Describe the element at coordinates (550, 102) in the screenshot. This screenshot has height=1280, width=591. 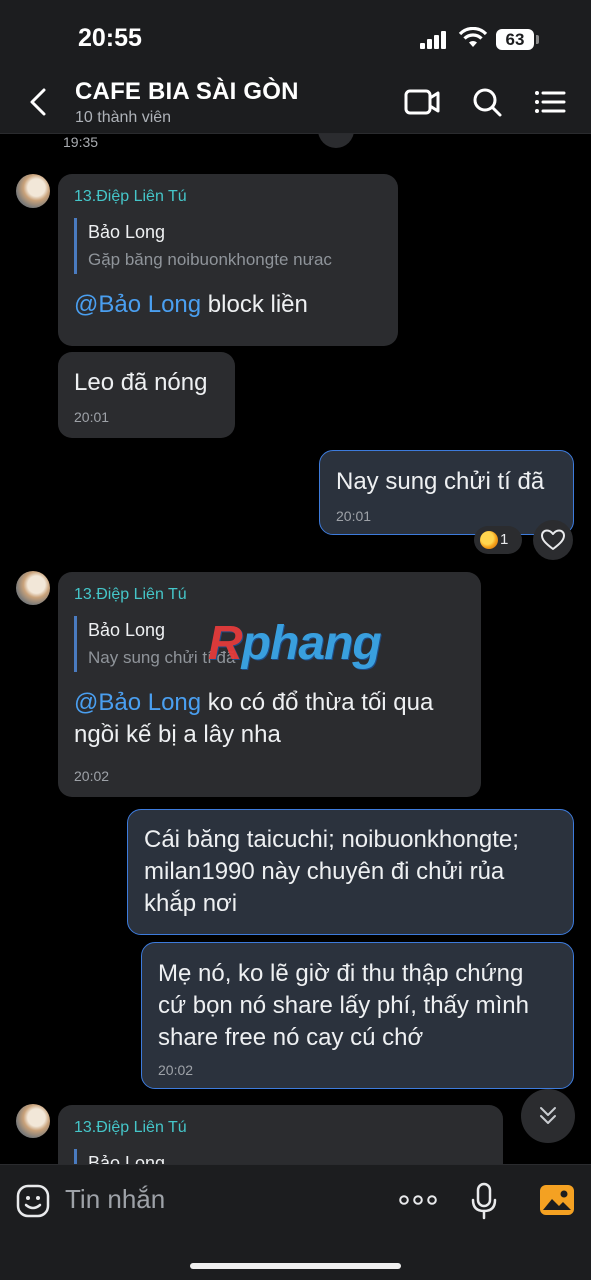
I see `menu-icon` at that location.